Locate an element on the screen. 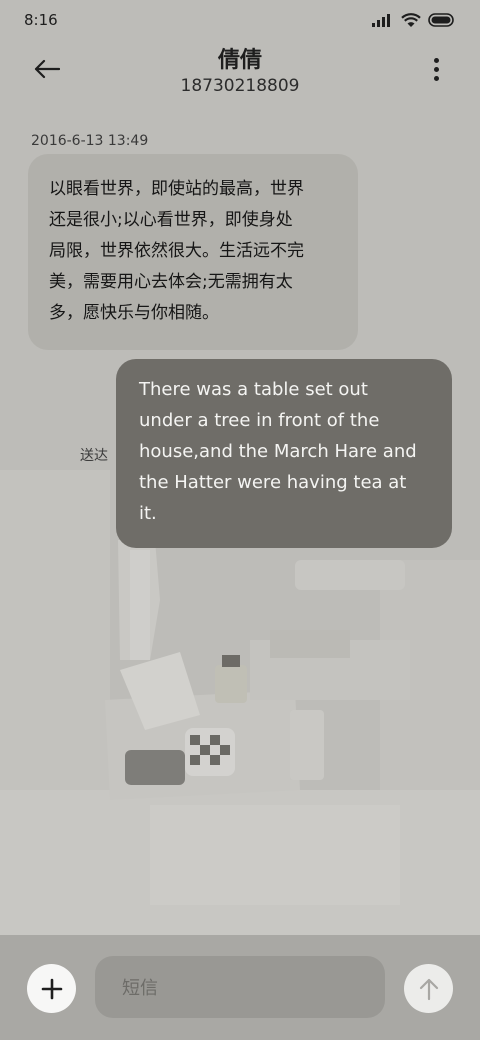 This screenshot has height=1040, width=480. send-button is located at coordinates (428, 988).